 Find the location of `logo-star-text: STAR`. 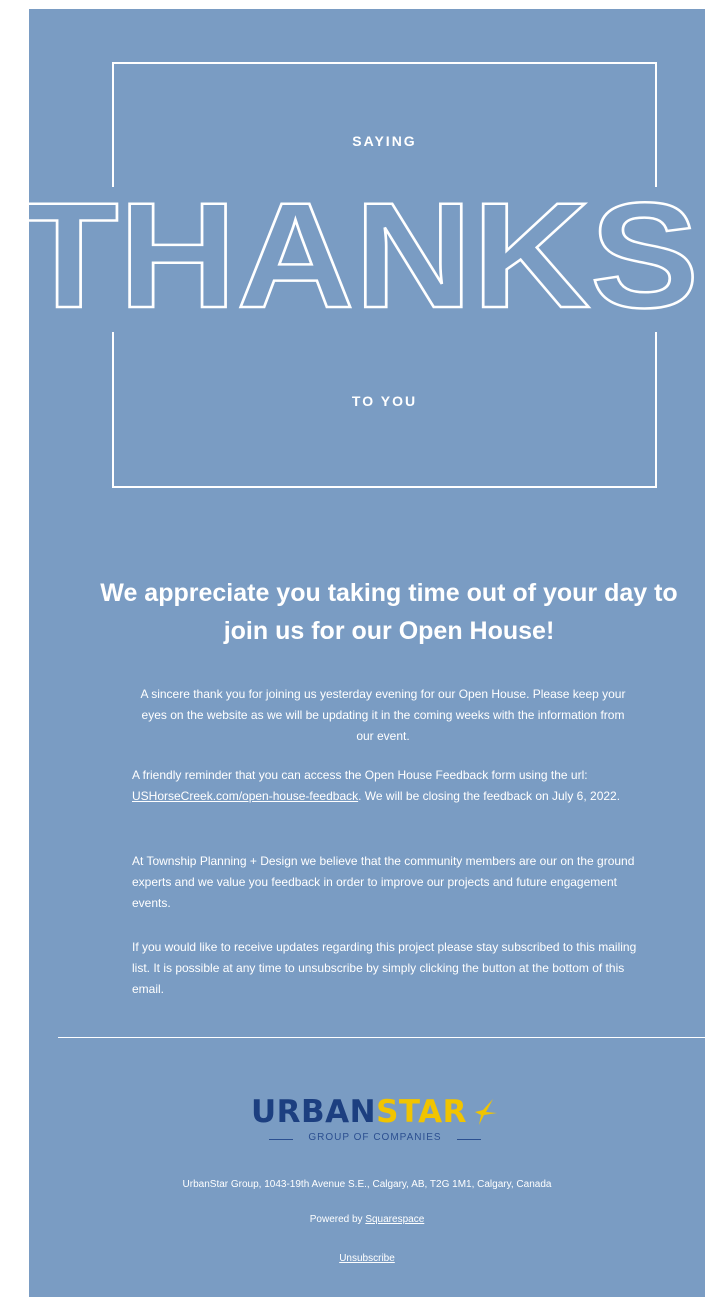

logo-star-text: STAR is located at coordinates (422, 1112).